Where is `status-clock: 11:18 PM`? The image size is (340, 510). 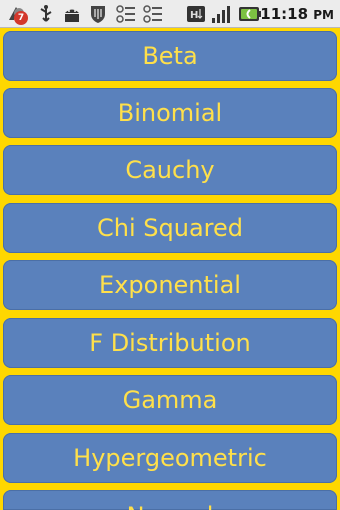 status-clock: 11:18 PM is located at coordinates (297, 14).